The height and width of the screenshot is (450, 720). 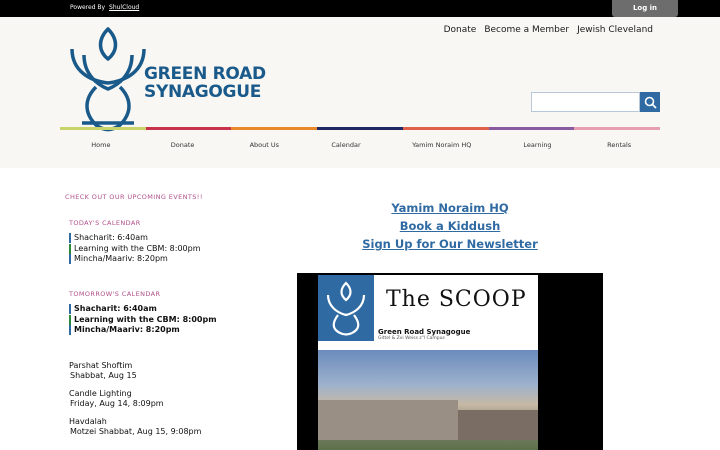 What do you see at coordinates (424, 332) in the screenshot?
I see `newsletter-subtitle: Green Road Synagogue` at bounding box center [424, 332].